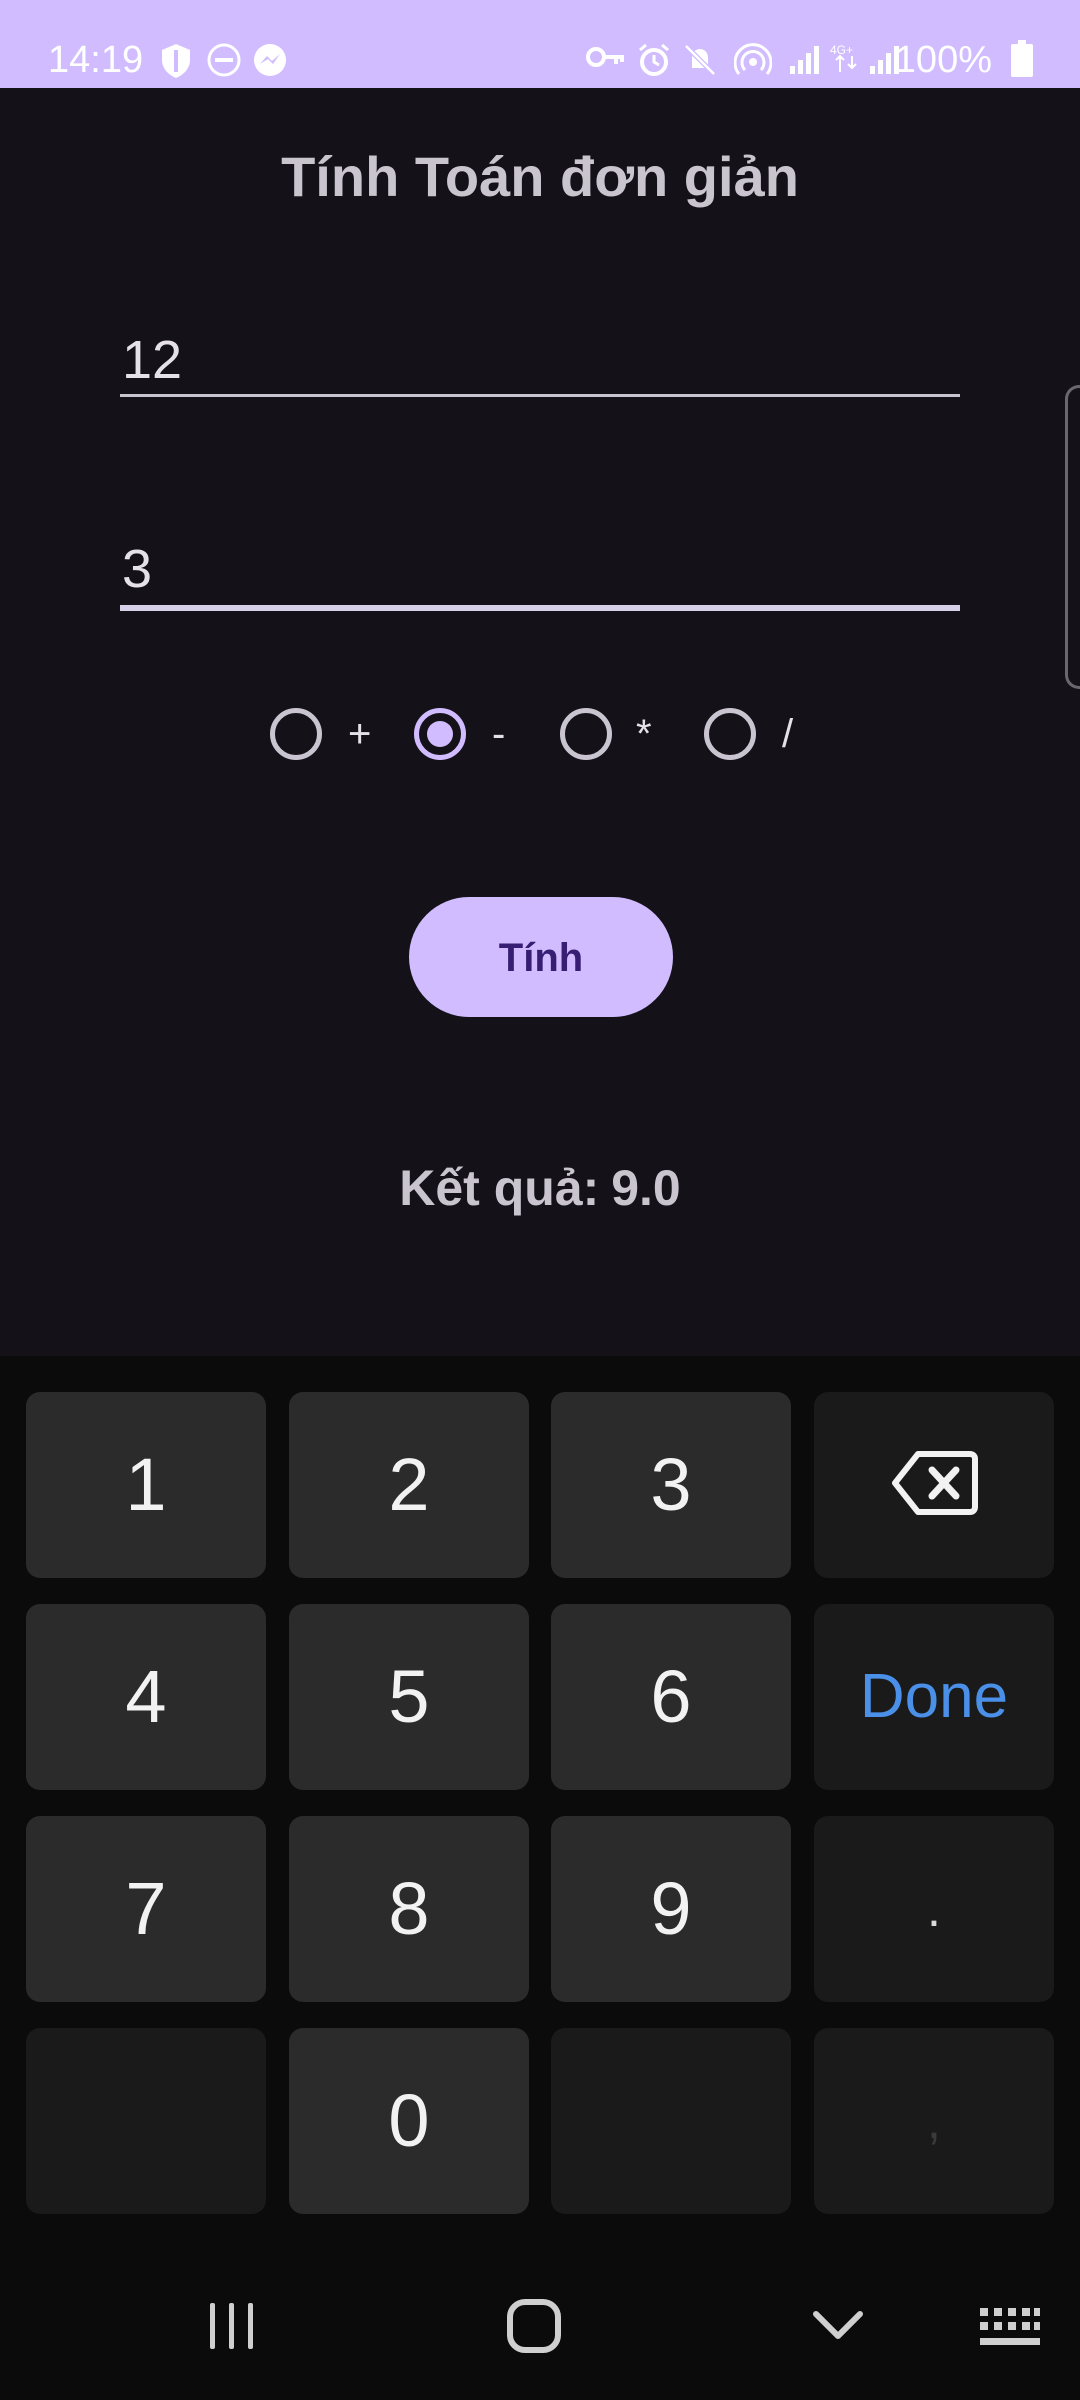  Describe the element at coordinates (671, 2121) in the screenshot. I see `empty-key-right` at that location.